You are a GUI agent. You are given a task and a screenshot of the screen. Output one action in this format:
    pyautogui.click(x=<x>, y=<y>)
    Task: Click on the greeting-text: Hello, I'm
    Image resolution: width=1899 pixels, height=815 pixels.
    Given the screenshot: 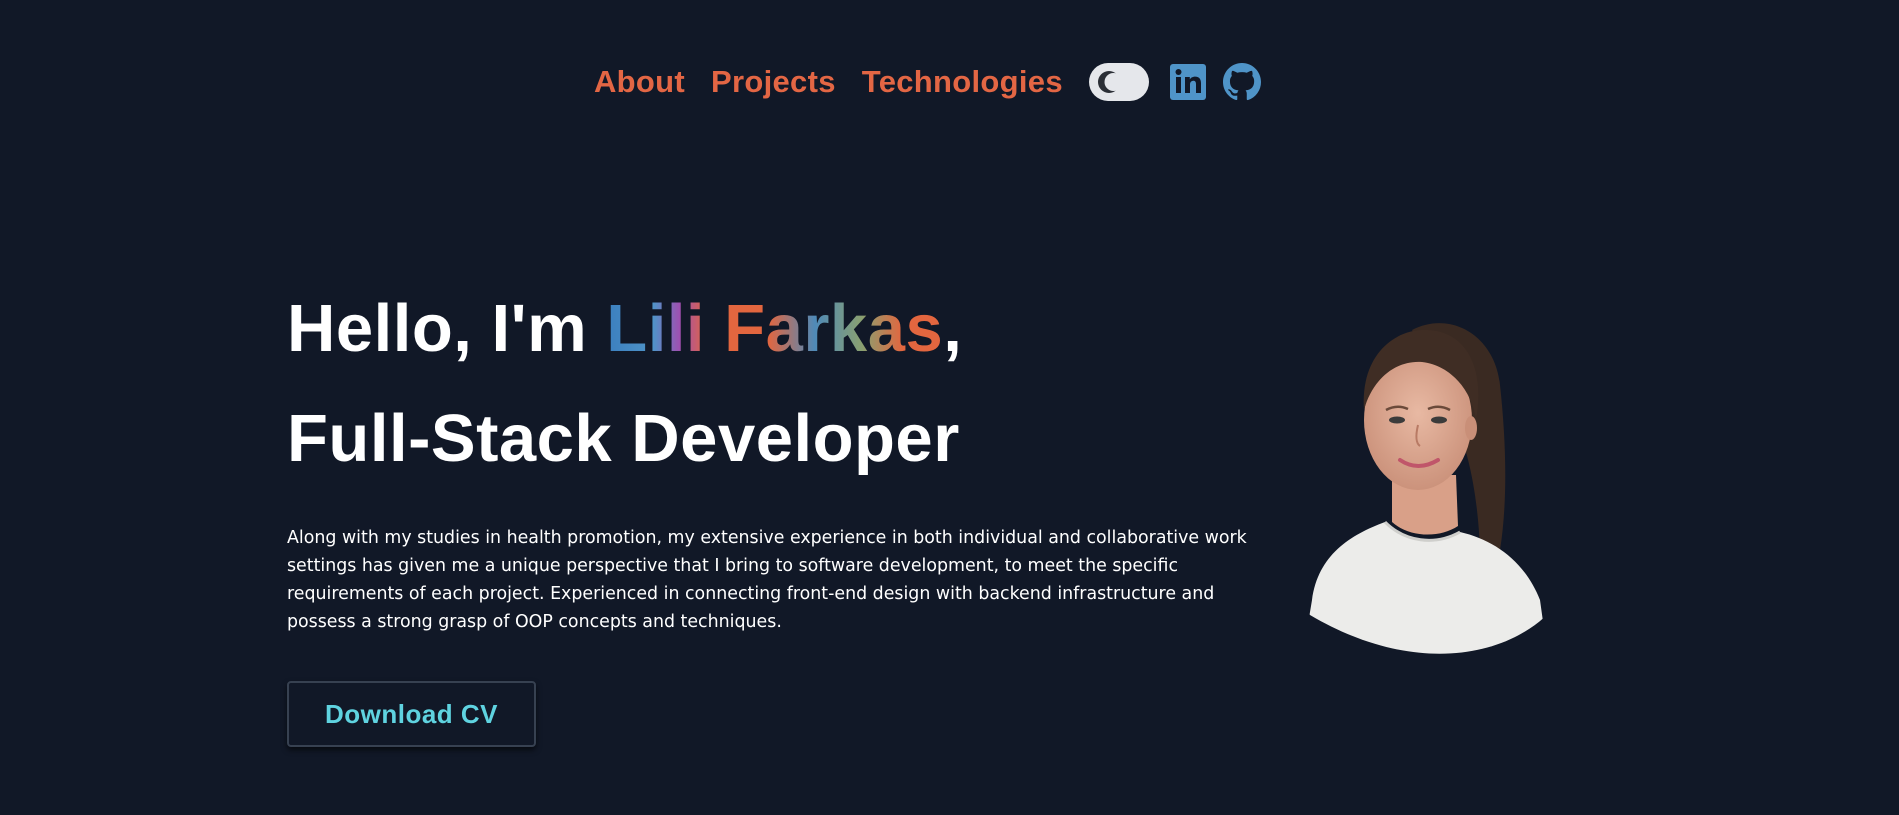 What is the action you would take?
    pyautogui.click(x=447, y=328)
    